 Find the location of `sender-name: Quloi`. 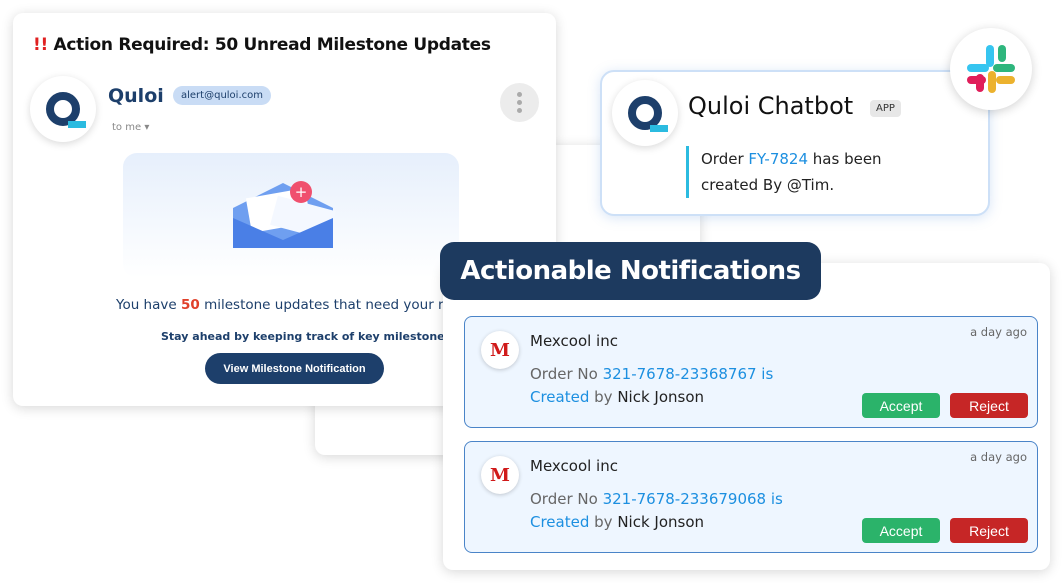

sender-name: Quloi is located at coordinates (136, 96).